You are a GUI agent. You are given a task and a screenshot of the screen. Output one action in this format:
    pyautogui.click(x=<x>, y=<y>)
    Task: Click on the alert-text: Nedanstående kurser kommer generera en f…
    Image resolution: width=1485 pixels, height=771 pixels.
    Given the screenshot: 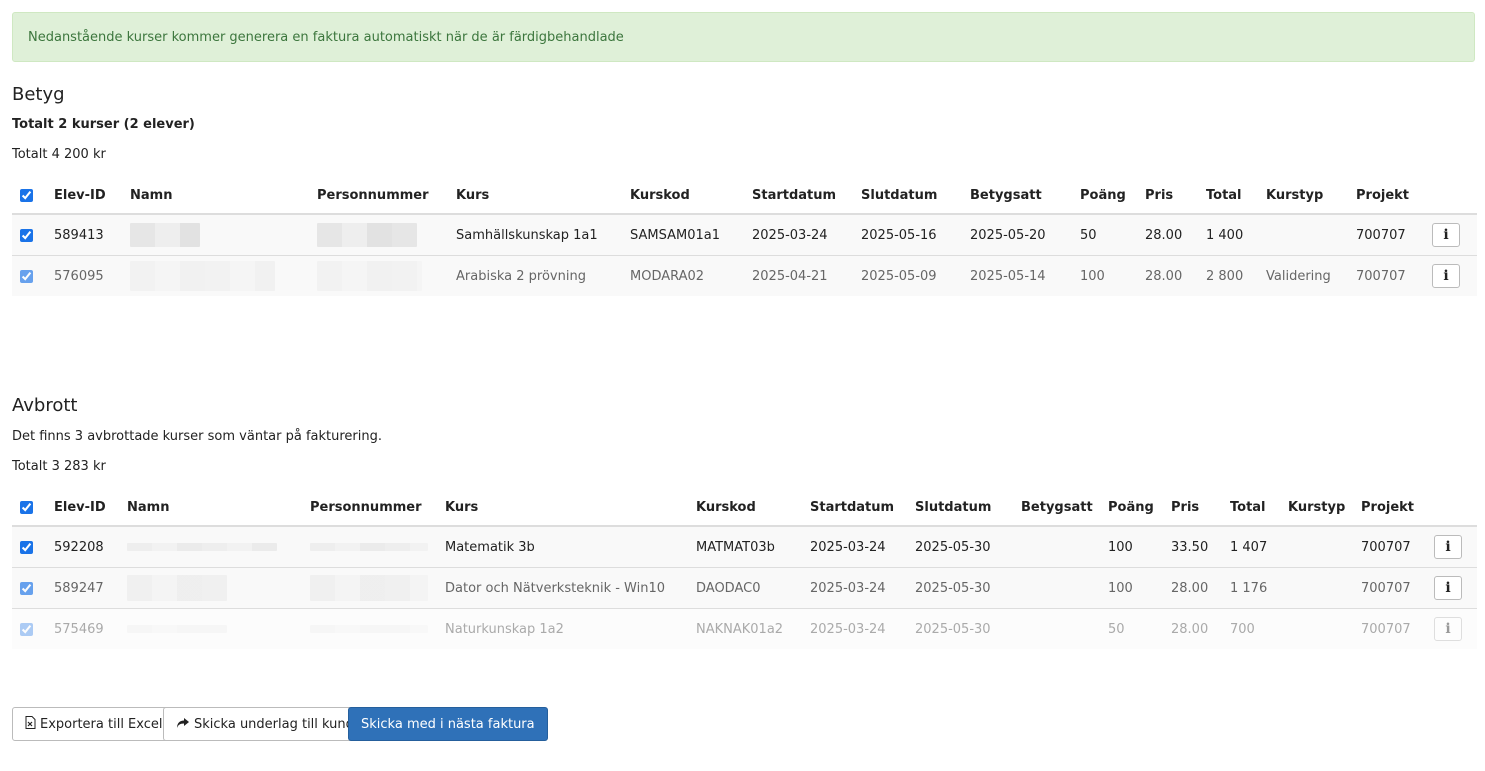 What is the action you would take?
    pyautogui.click(x=326, y=37)
    